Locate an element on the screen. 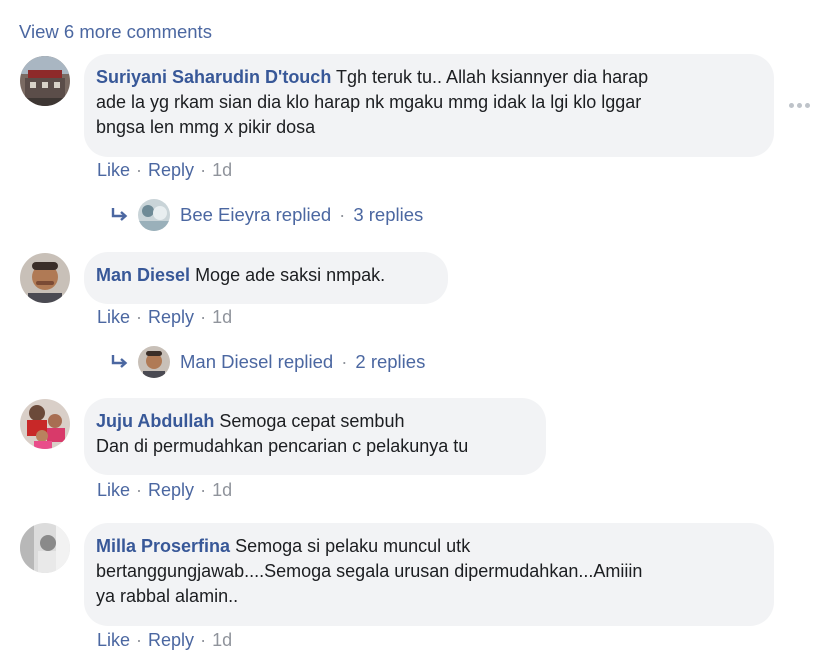 This screenshot has height=657, width=830. reply-count: 2 replies is located at coordinates (390, 362).